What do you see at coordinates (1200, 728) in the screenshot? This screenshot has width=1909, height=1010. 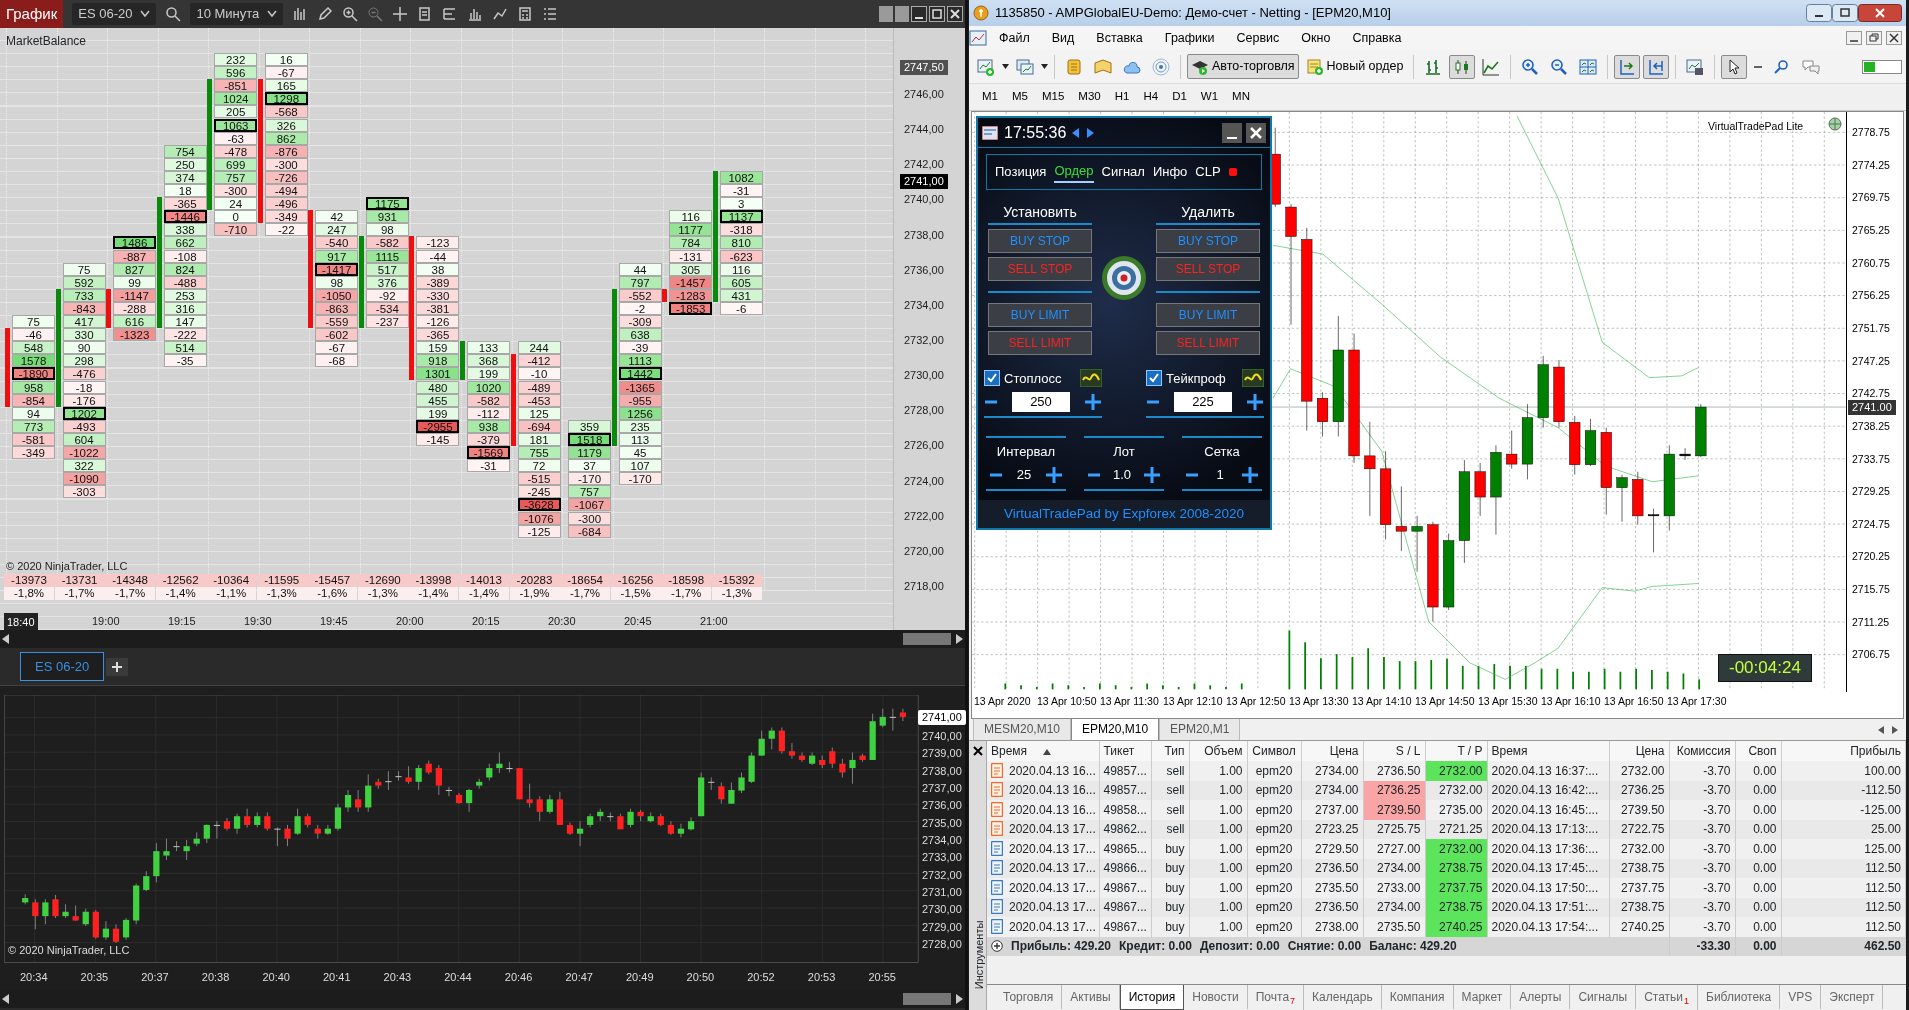 I see `chart-tab: EPM20,M1` at bounding box center [1200, 728].